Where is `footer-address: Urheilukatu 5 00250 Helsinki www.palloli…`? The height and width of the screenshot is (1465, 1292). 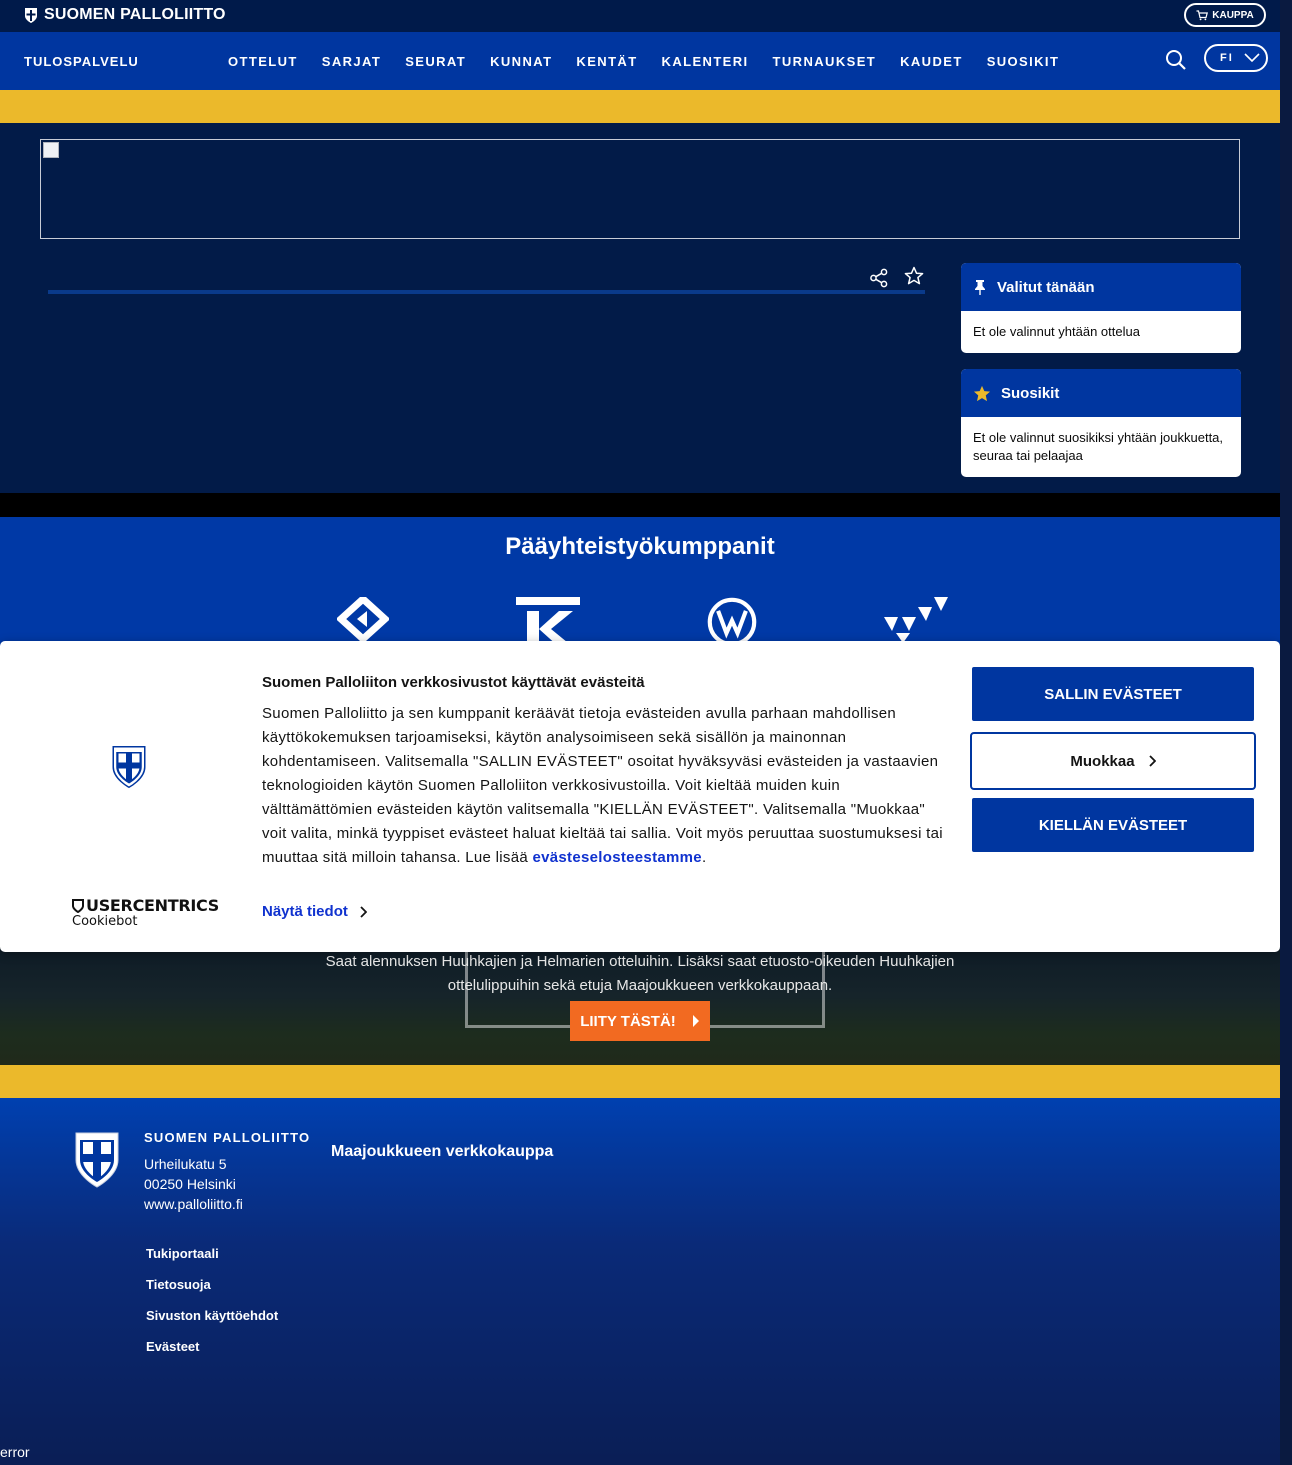
footer-address: Urheilukatu 5 00250 Helsinki www.palloli… is located at coordinates (193, 1184).